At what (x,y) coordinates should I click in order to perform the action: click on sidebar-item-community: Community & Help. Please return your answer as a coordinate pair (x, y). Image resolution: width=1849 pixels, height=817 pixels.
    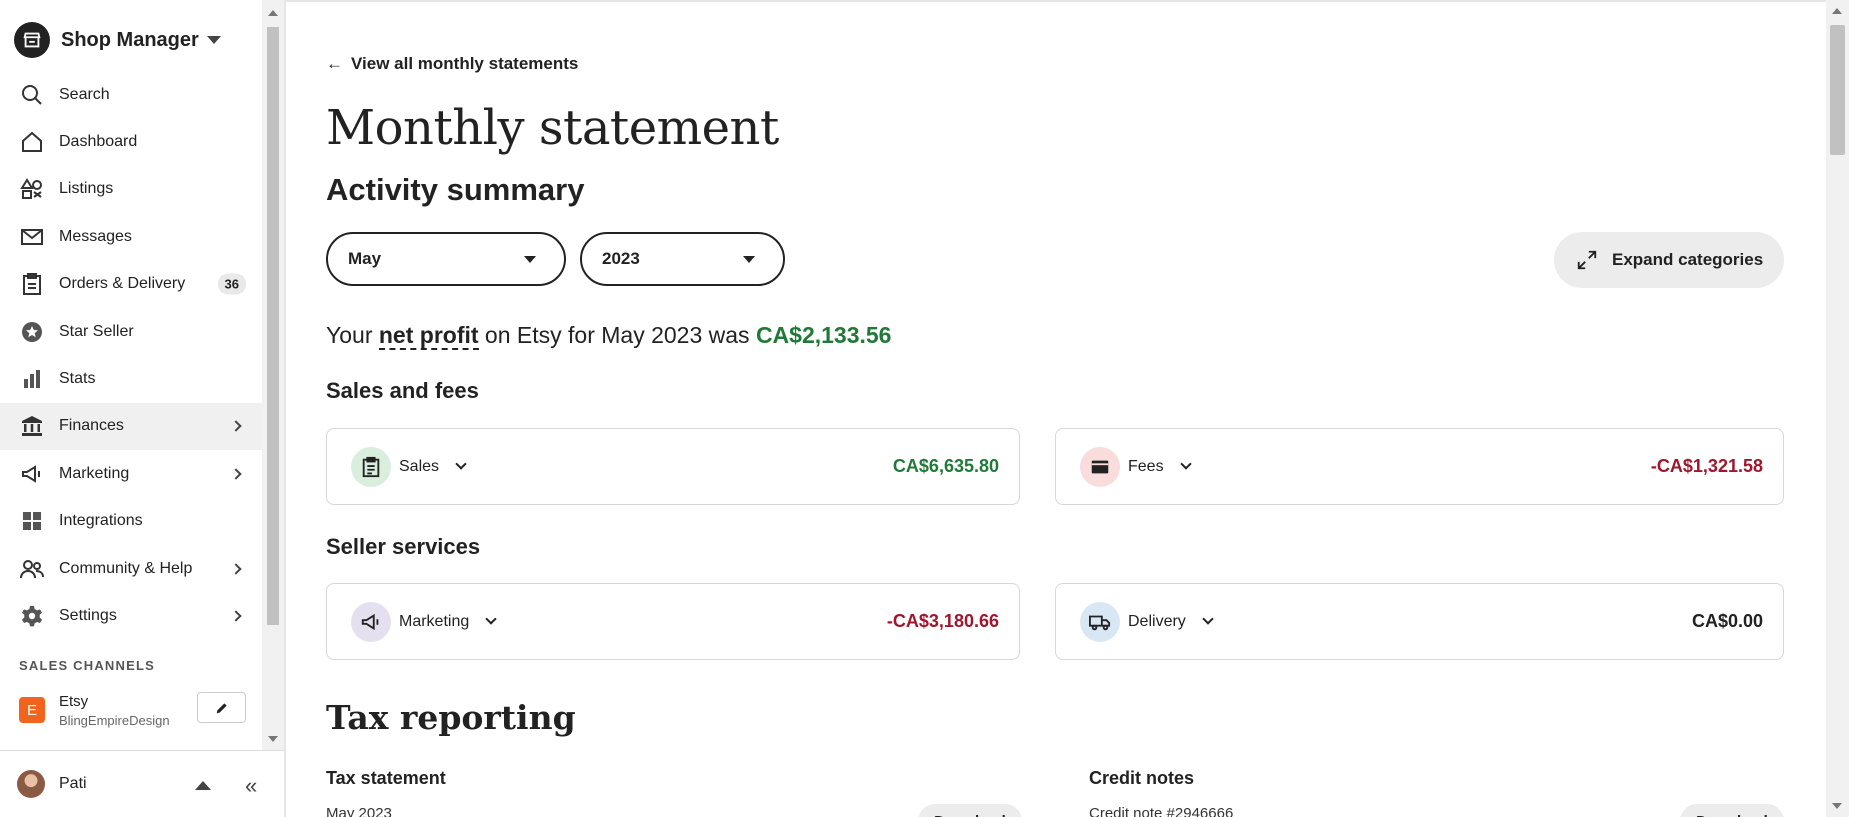
    Looking at the image, I should click on (131, 568).